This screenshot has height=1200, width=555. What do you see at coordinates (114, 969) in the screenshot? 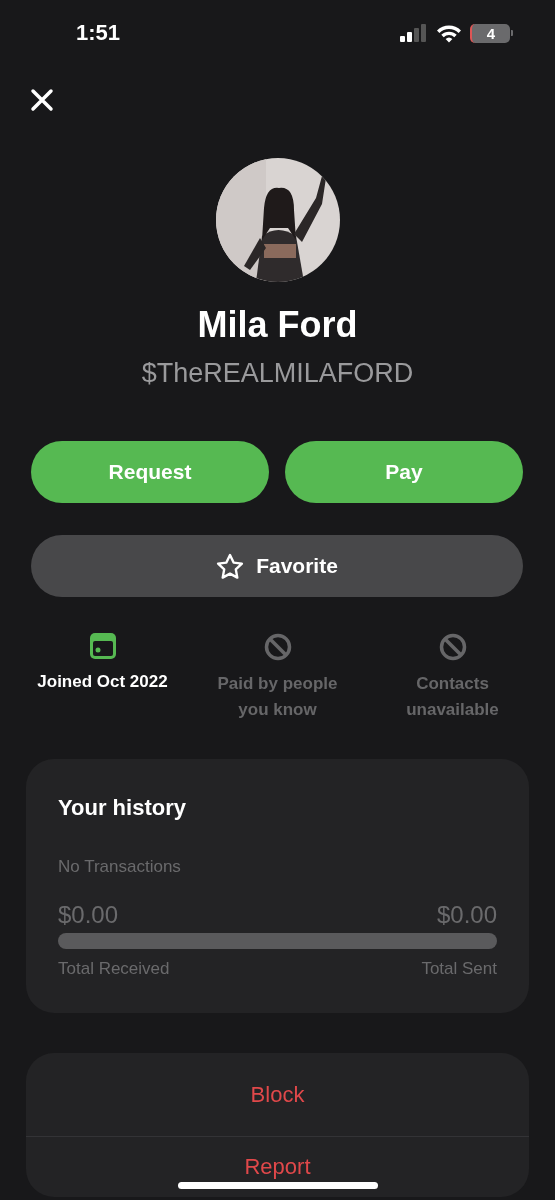
I see `received-label: Total Received` at bounding box center [114, 969].